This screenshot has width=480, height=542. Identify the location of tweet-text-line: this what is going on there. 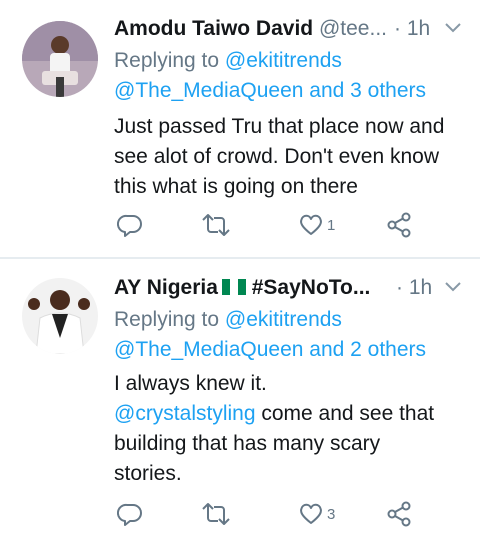
(236, 186).